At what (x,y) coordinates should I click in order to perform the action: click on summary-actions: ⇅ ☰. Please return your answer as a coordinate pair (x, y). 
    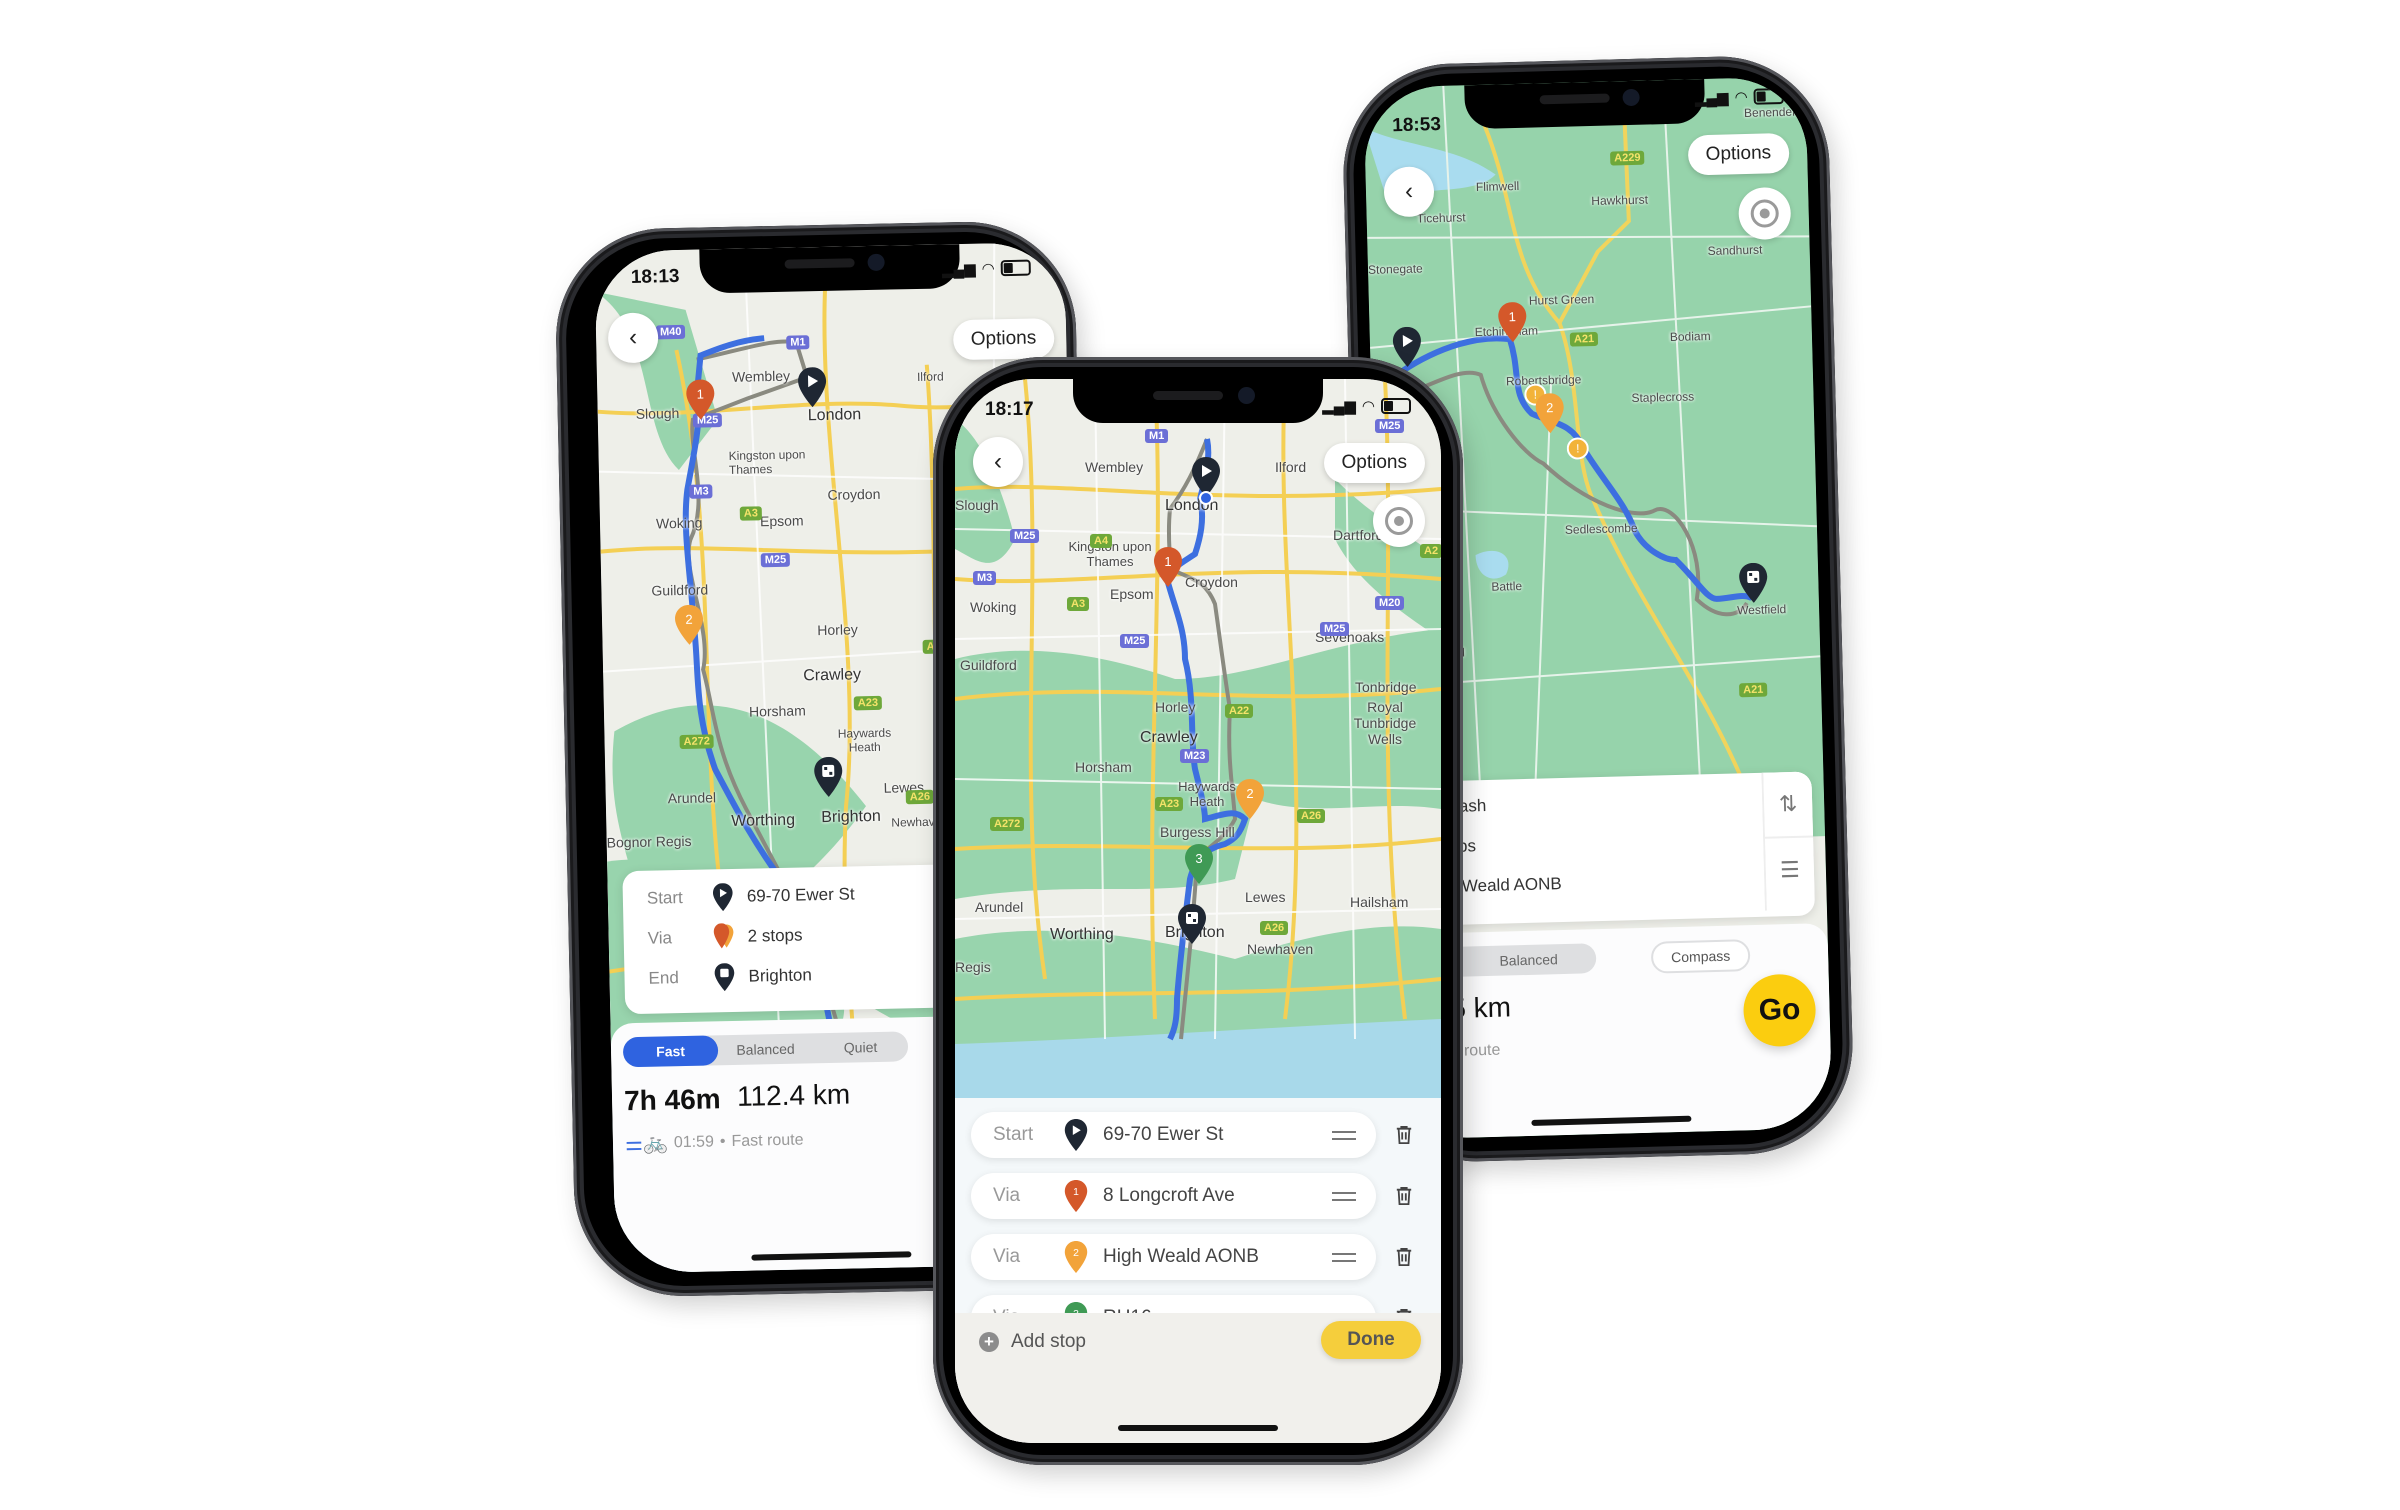
    Looking at the image, I should click on (1788, 841).